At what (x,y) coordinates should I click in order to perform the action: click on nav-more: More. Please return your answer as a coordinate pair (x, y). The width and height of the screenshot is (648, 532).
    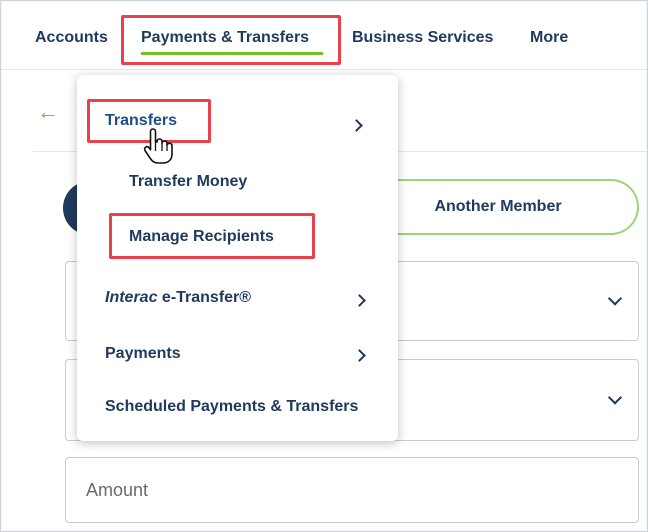
    Looking at the image, I should click on (549, 38).